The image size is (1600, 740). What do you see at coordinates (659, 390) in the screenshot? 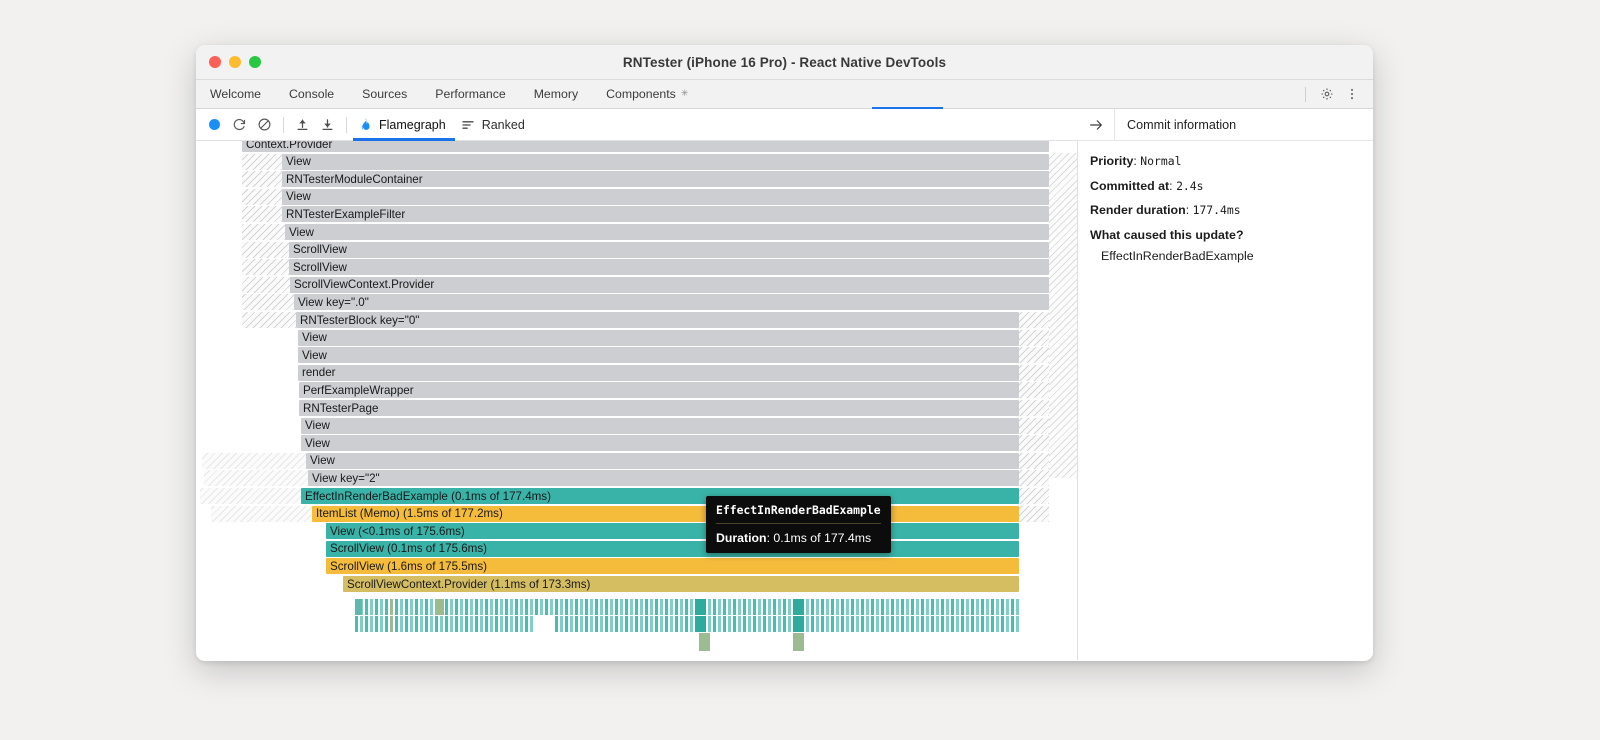
I see `flamegraph-bar: PerfExampleWrapper` at bounding box center [659, 390].